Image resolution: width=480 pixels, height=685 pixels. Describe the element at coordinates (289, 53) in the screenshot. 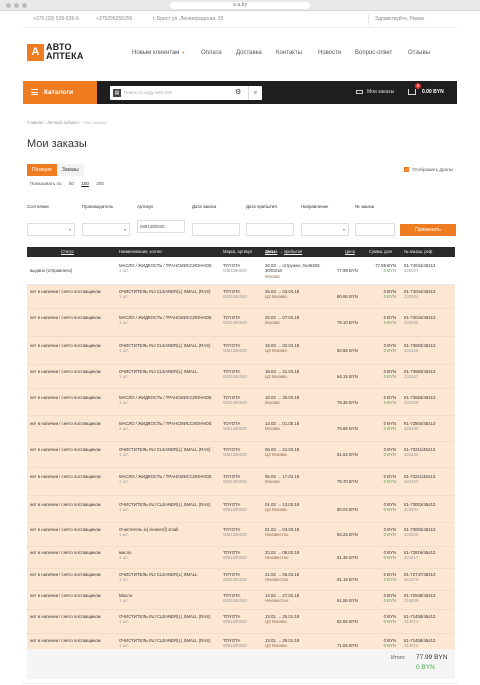

I see `nav-contacts: Контакты` at that location.